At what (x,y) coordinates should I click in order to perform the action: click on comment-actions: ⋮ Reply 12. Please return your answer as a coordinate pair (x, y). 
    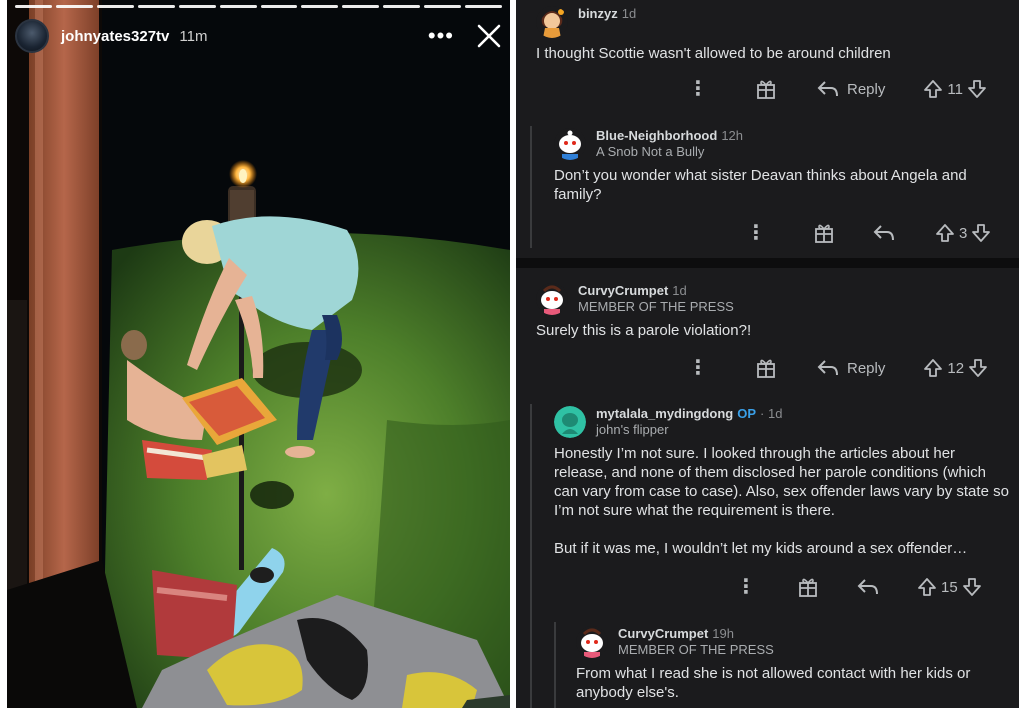
    Looking at the image, I should click on (838, 368).